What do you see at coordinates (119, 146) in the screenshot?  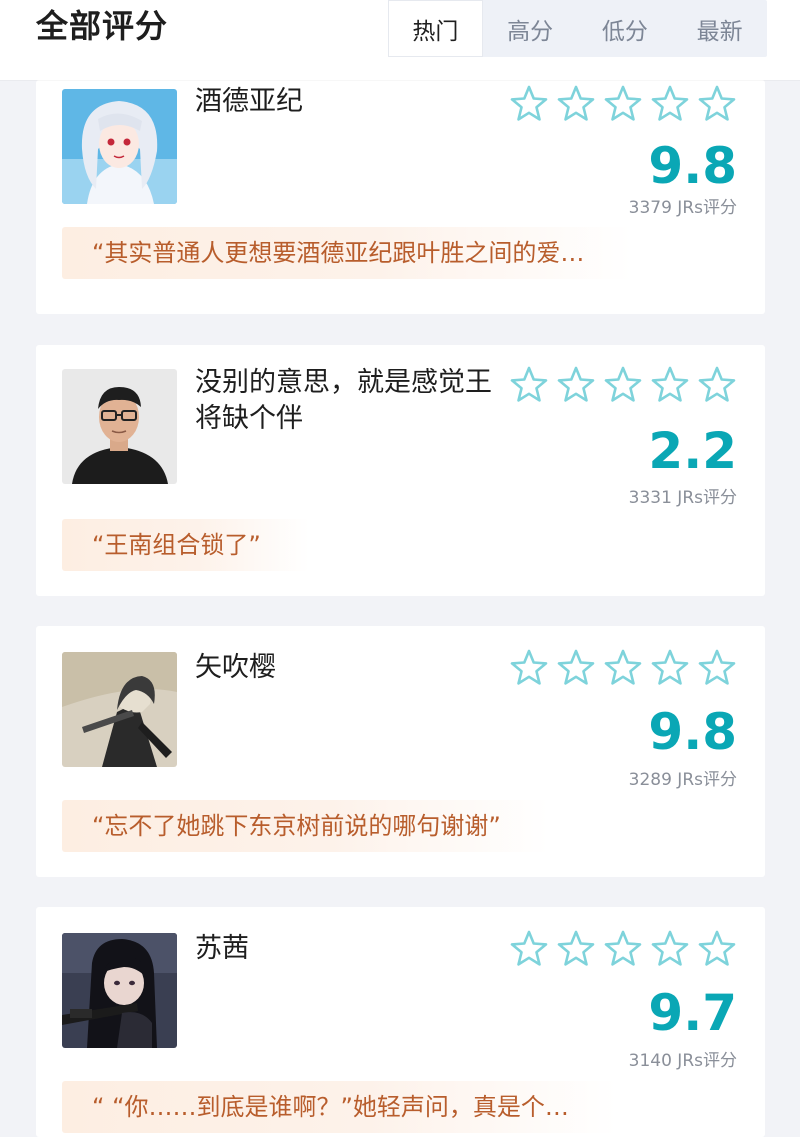 I see `anime-girl-avatar` at bounding box center [119, 146].